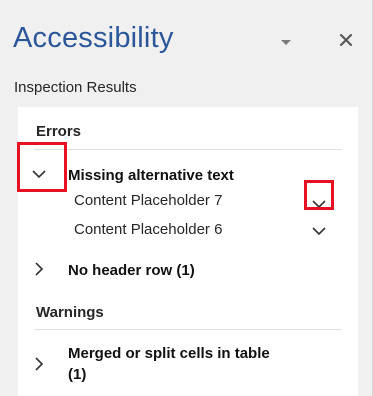  I want to click on close-button, so click(346, 40).